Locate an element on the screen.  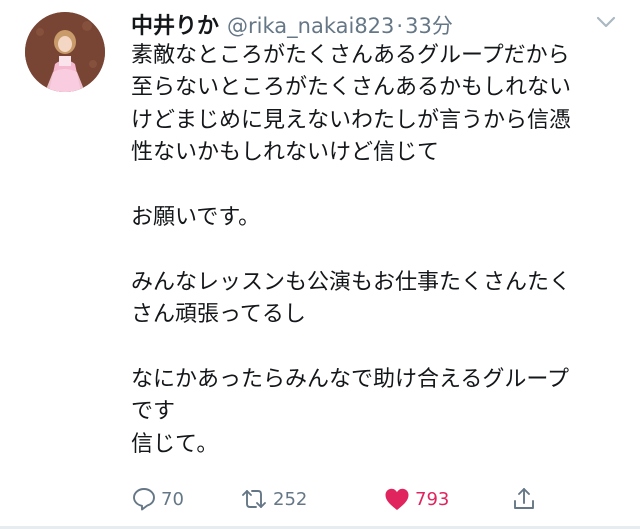
tweet-line: 信じて。 is located at coordinates (175, 444).